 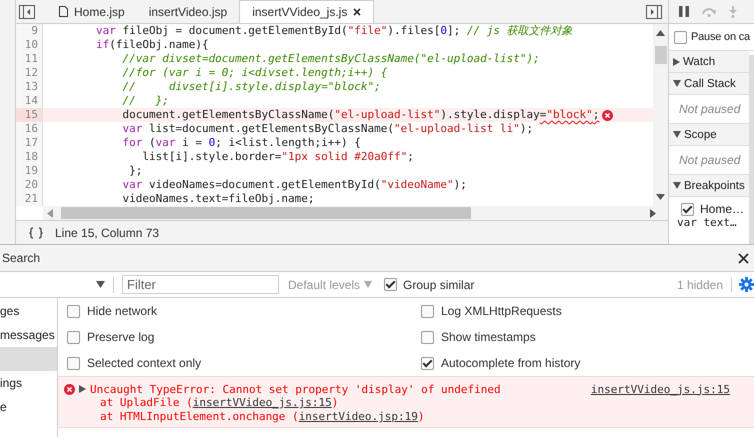 I want to click on code-line: // };, so click(x=145, y=101).